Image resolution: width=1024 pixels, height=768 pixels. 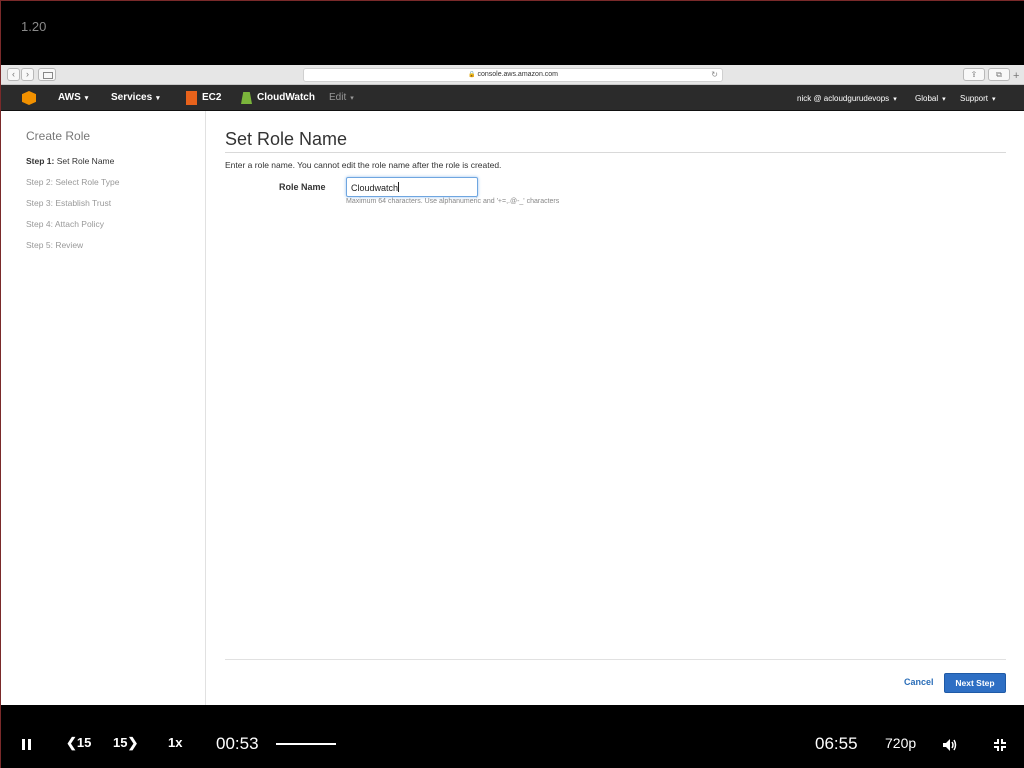 I want to click on rewind-15-button: ❮15, so click(x=78, y=743).